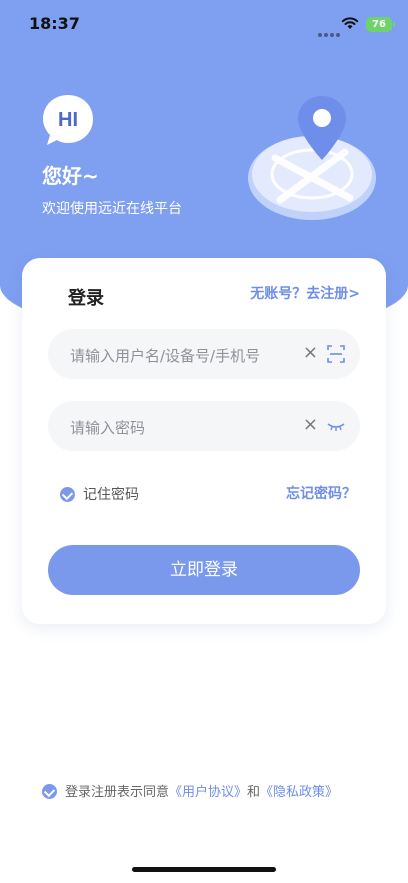 The height and width of the screenshot is (883, 408). Describe the element at coordinates (107, 427) in the screenshot. I see `password-input: 请输入密码` at that location.